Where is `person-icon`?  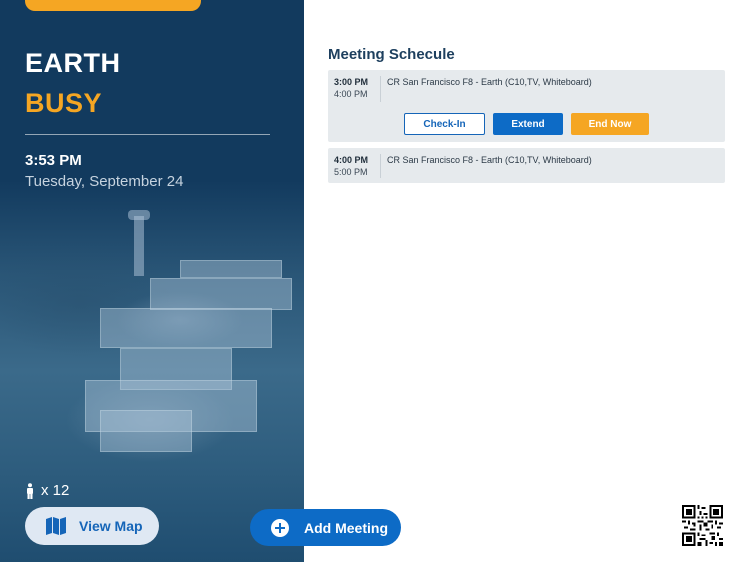
person-icon is located at coordinates (30, 490).